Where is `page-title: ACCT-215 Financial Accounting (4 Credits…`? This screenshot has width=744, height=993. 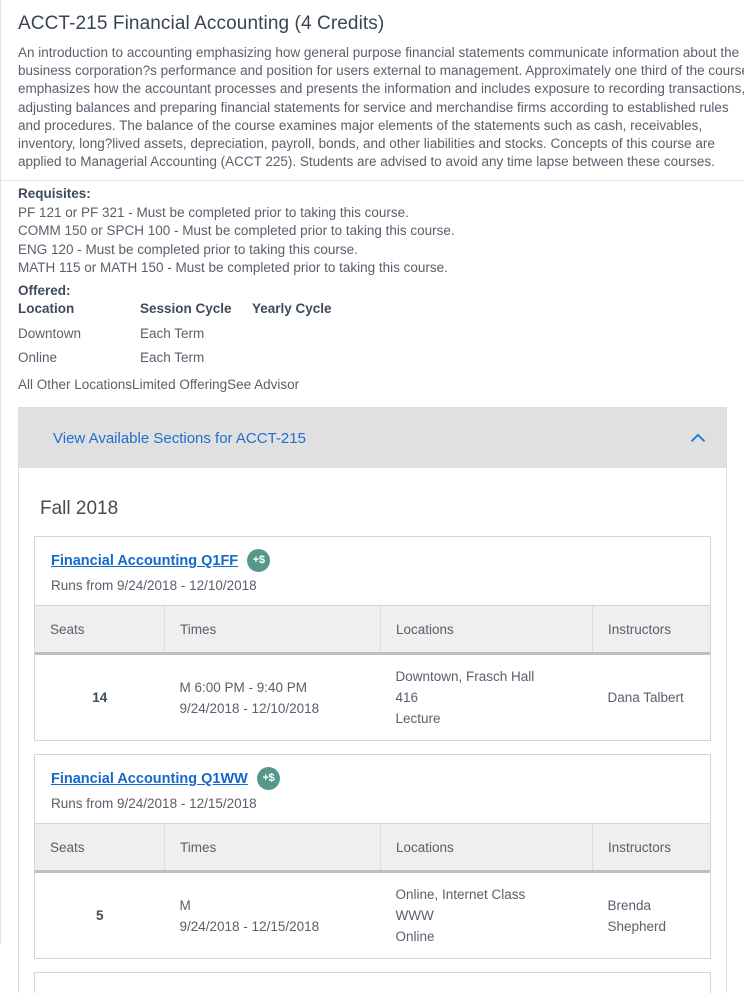 page-title: ACCT-215 Financial Accounting (4 Credits… is located at coordinates (201, 23).